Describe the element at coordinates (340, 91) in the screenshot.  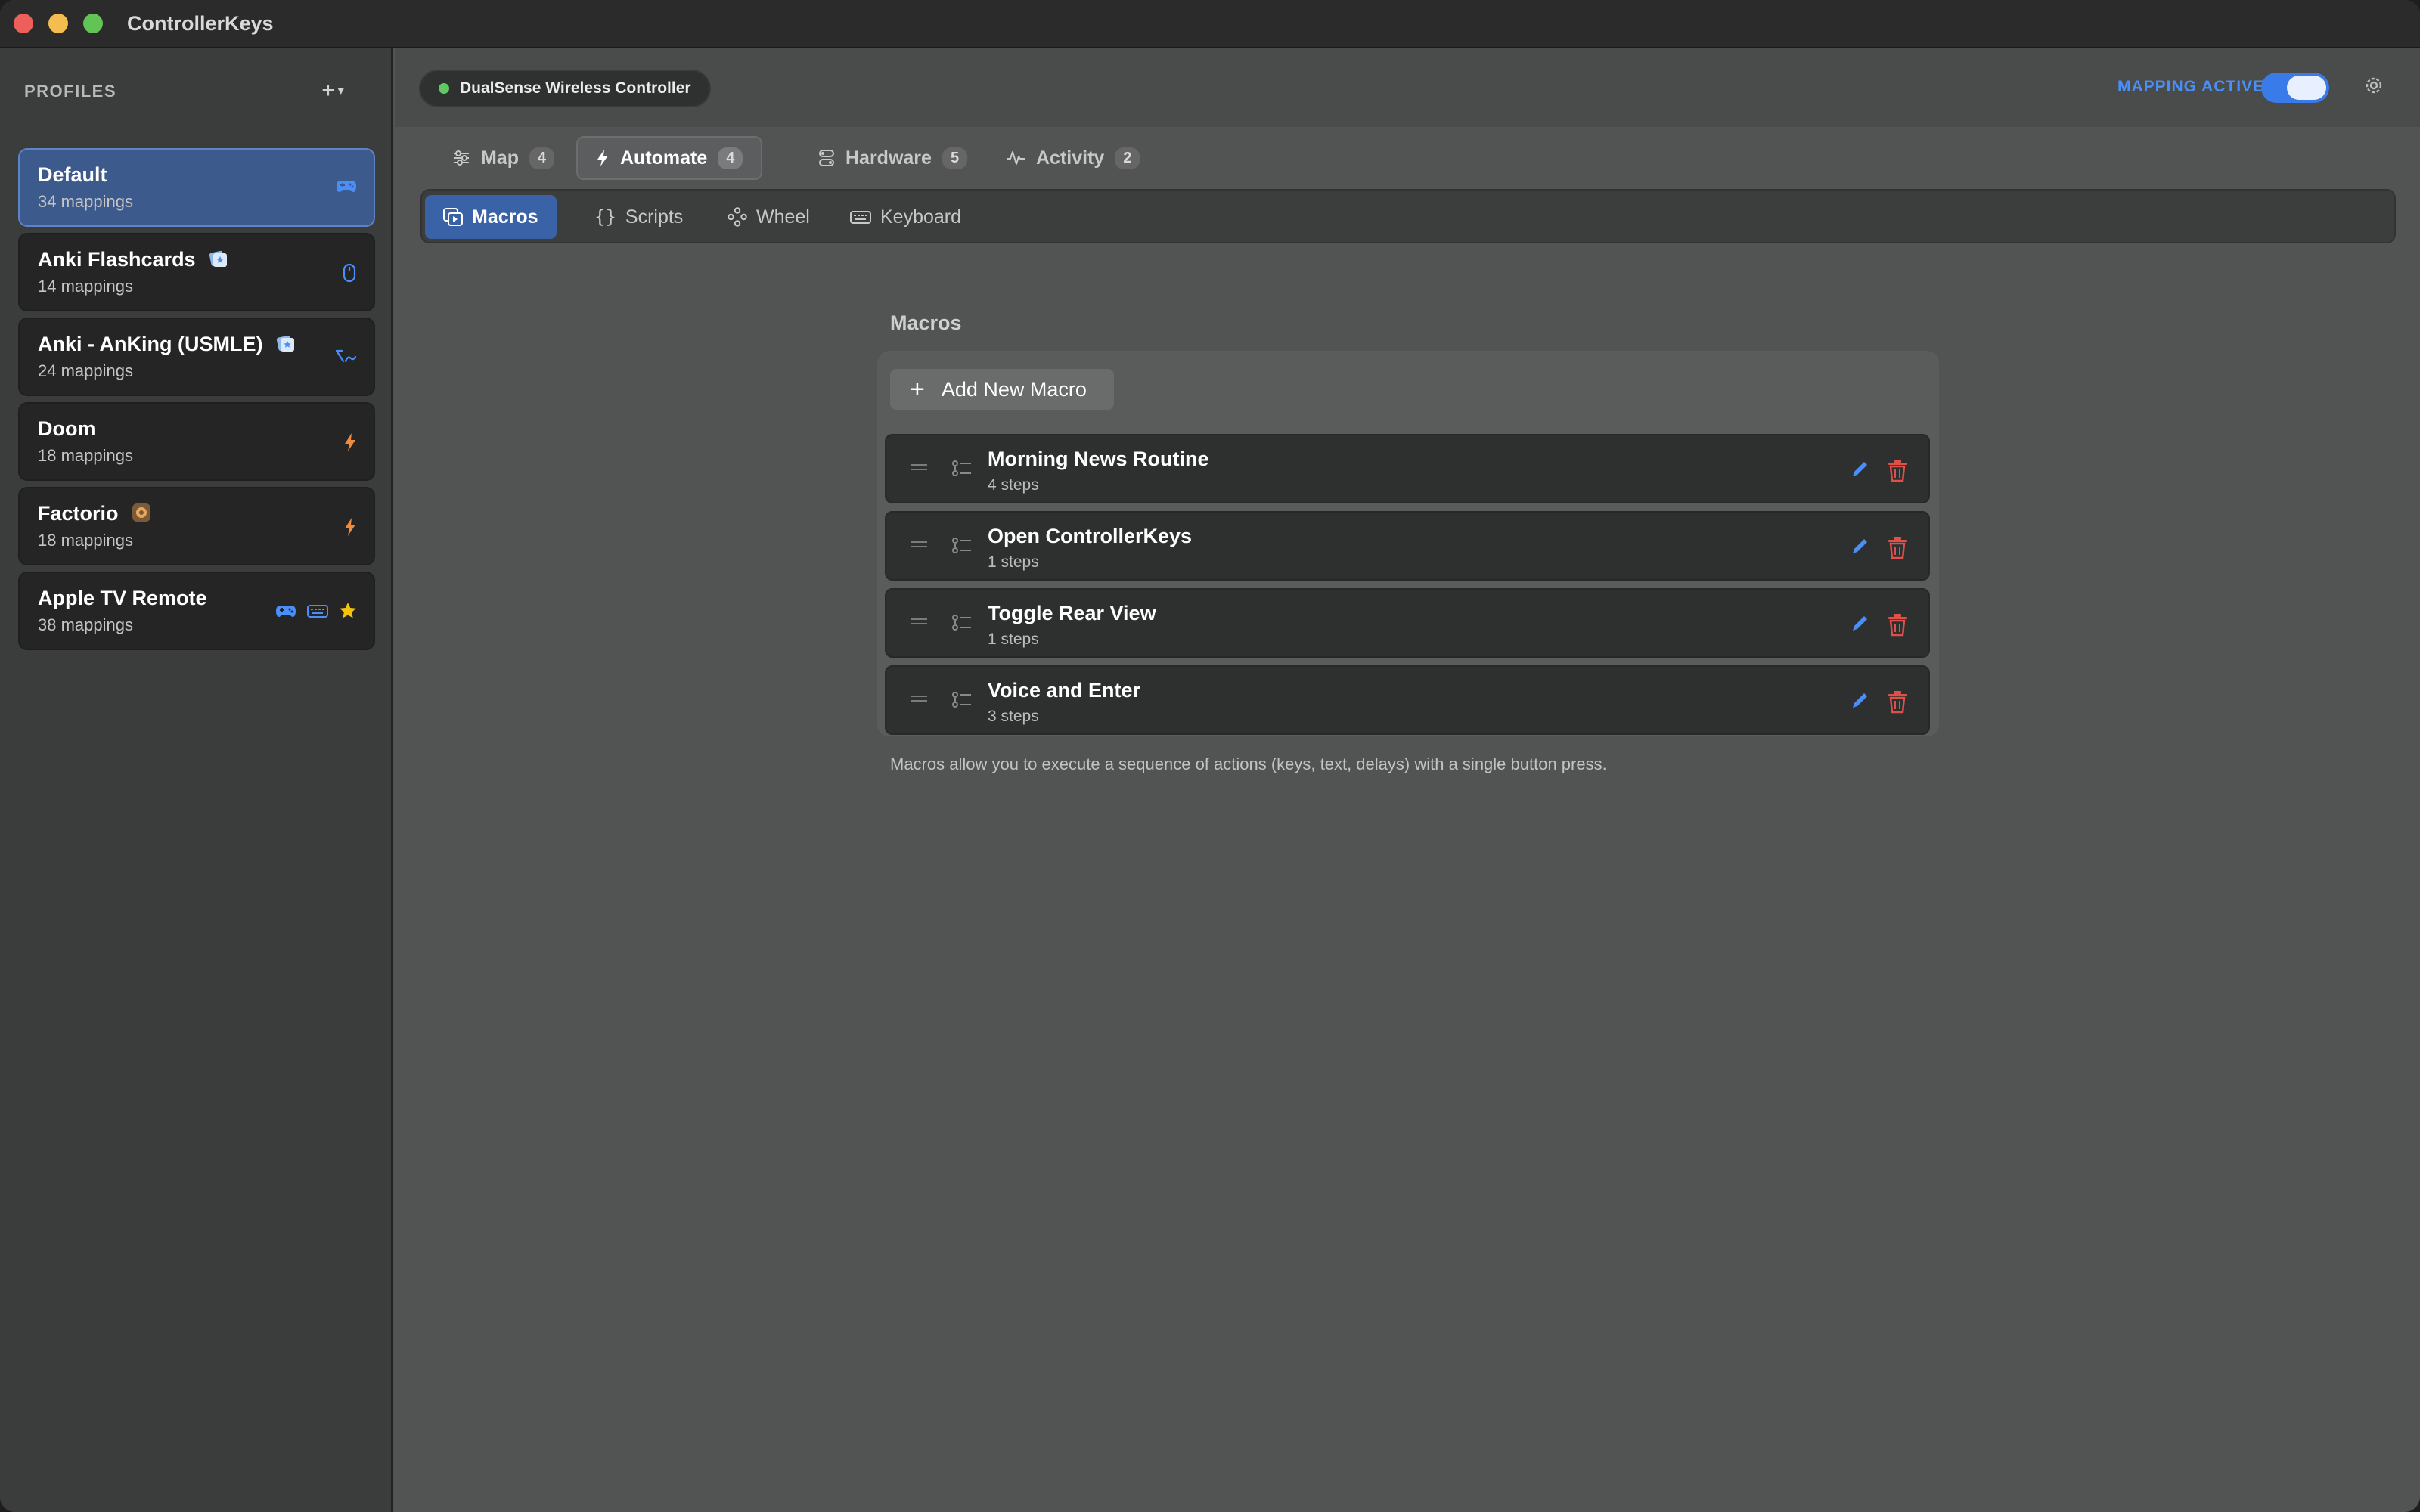
I see `chevron-down-icon: ▾` at that location.